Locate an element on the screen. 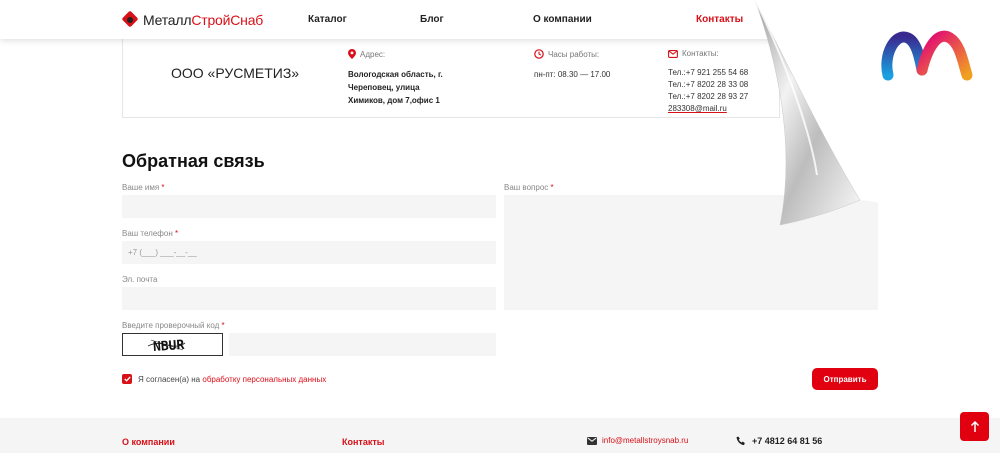 The width and height of the screenshot is (1000, 453). consent-checkbox is located at coordinates (127, 379).